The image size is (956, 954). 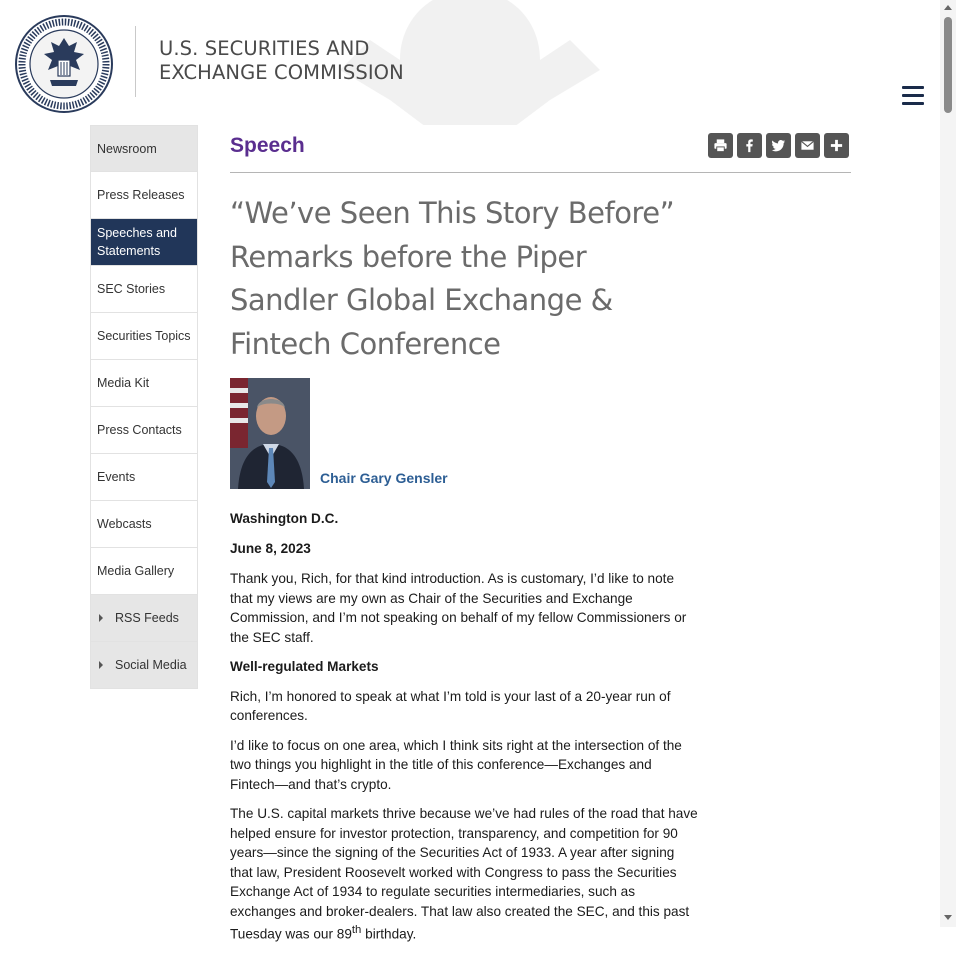 I want to click on sidebar-item-label: Media Kit, so click(x=123, y=383).